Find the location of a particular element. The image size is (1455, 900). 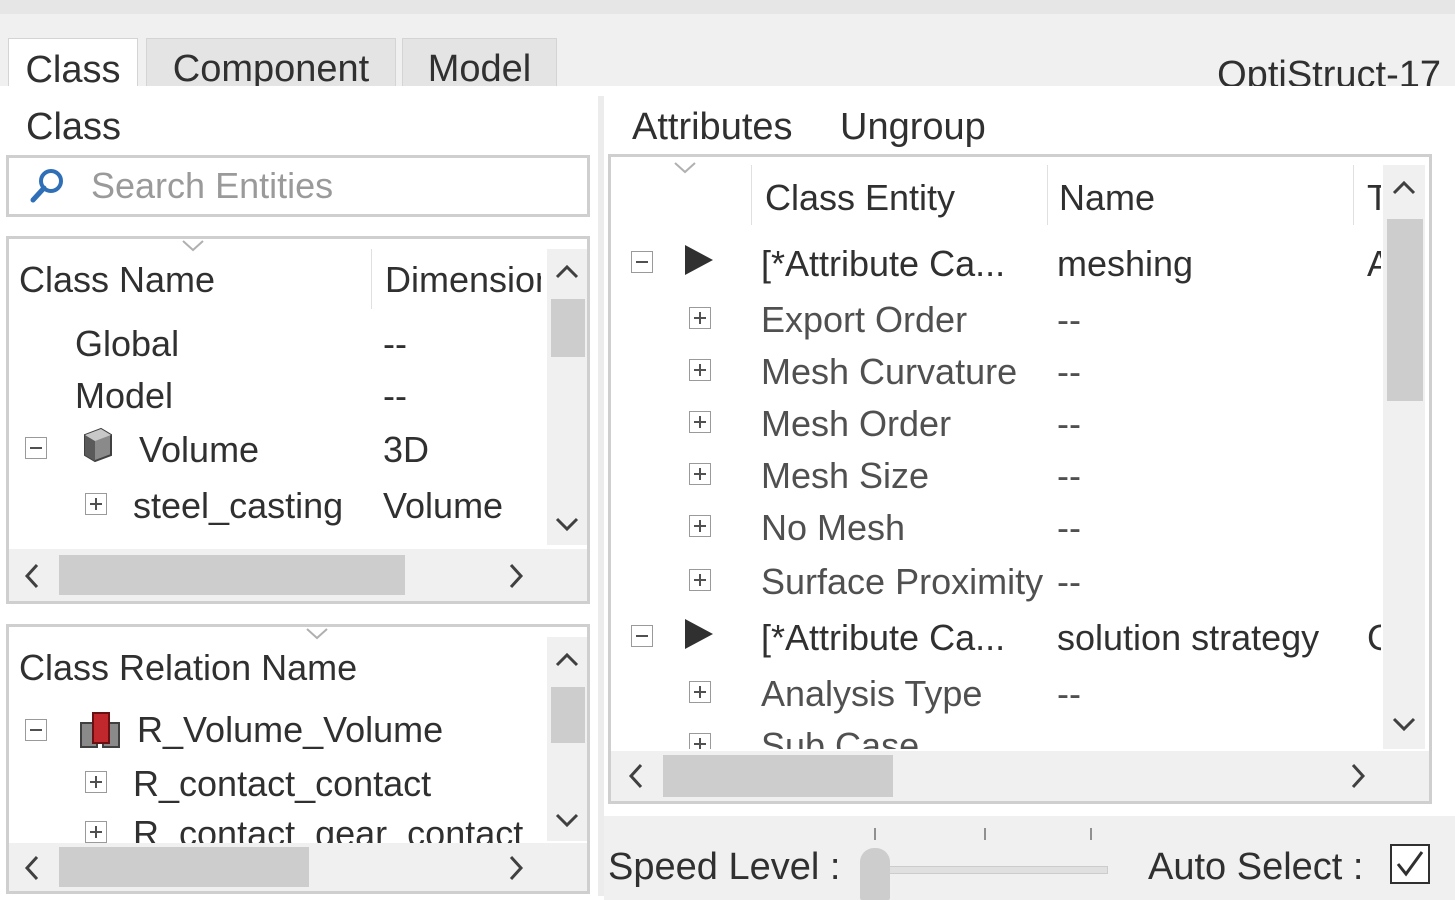

attr-row-clip: Sub Case is located at coordinates (996, 738).